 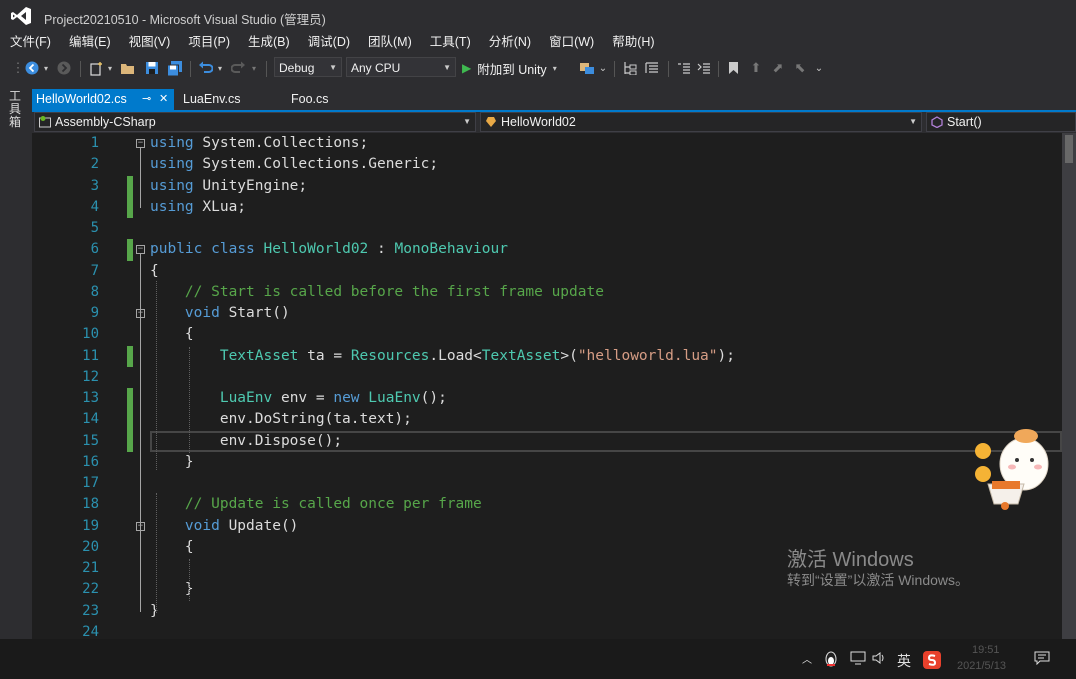 What do you see at coordinates (521, 355) in the screenshot?
I see `code-token: TextAsset` at bounding box center [521, 355].